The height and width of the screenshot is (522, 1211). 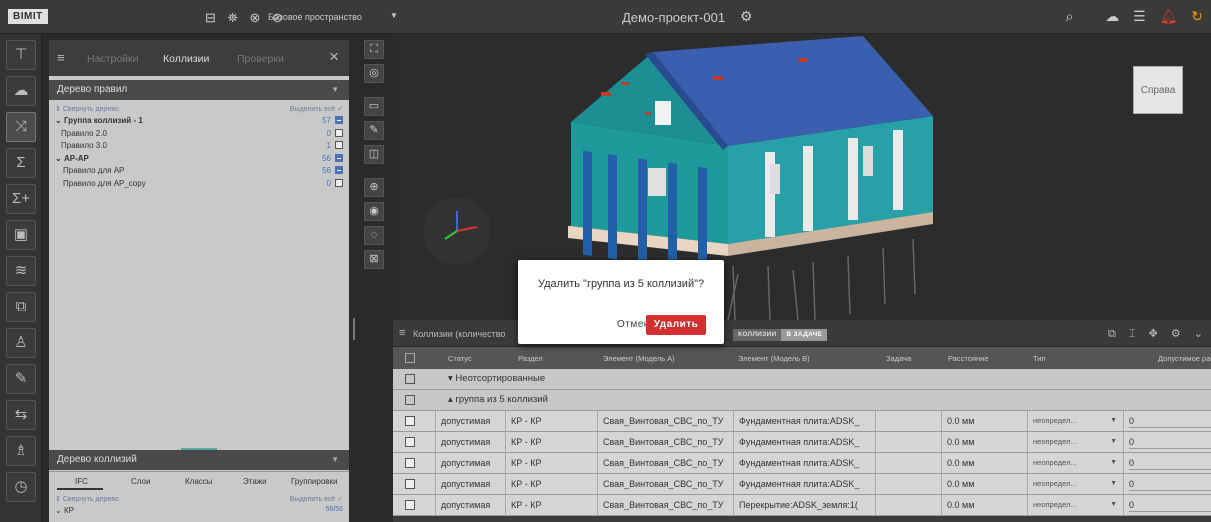 What do you see at coordinates (81, 481) in the screenshot?
I see `tab-ifc: IFC` at bounding box center [81, 481].